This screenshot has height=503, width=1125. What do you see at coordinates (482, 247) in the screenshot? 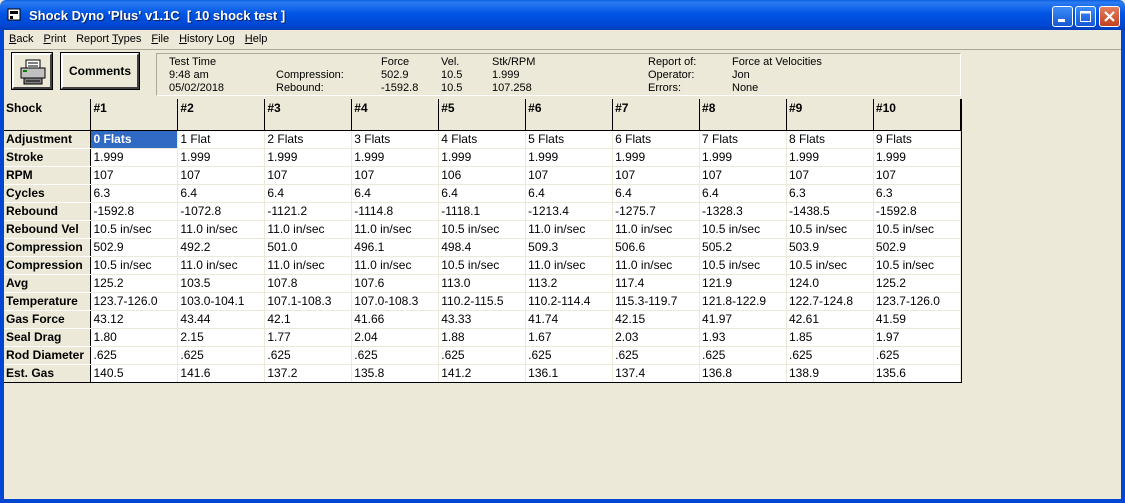
I see `grid-cell: 498.4` at bounding box center [482, 247].